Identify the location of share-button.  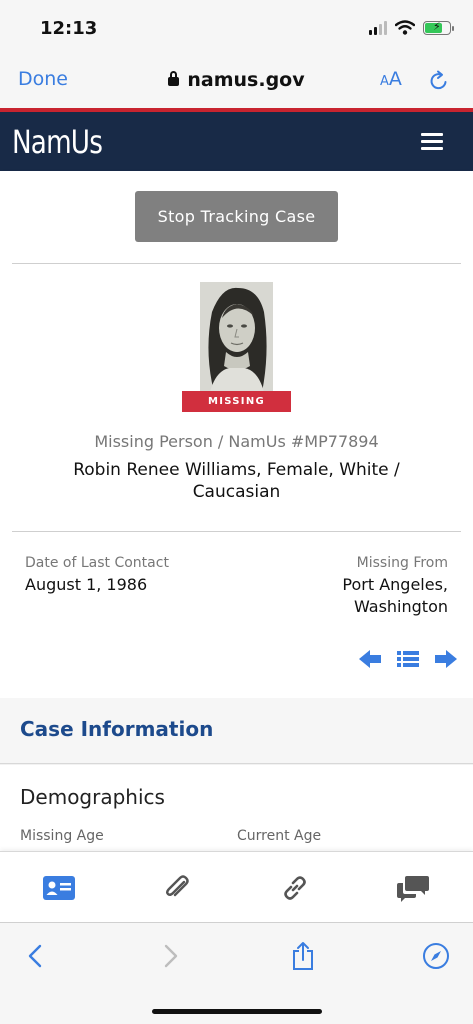
(303, 956).